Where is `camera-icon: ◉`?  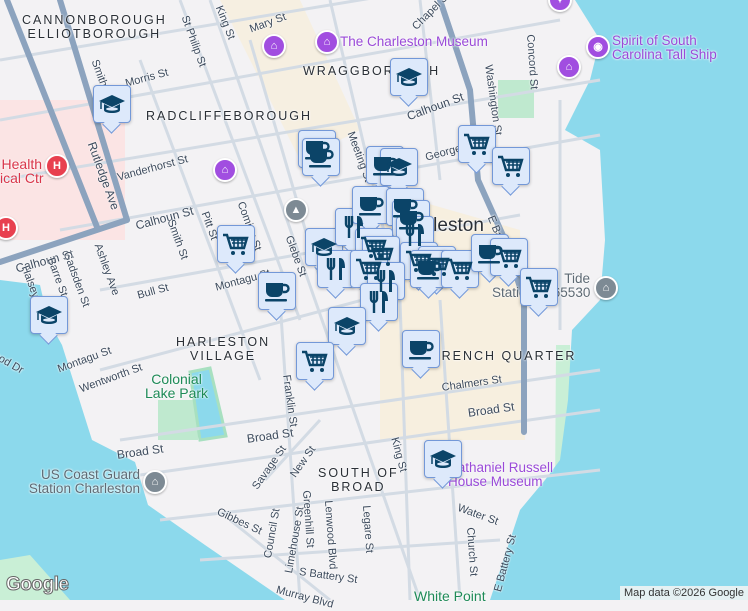
camera-icon: ◉ is located at coordinates (598, 47).